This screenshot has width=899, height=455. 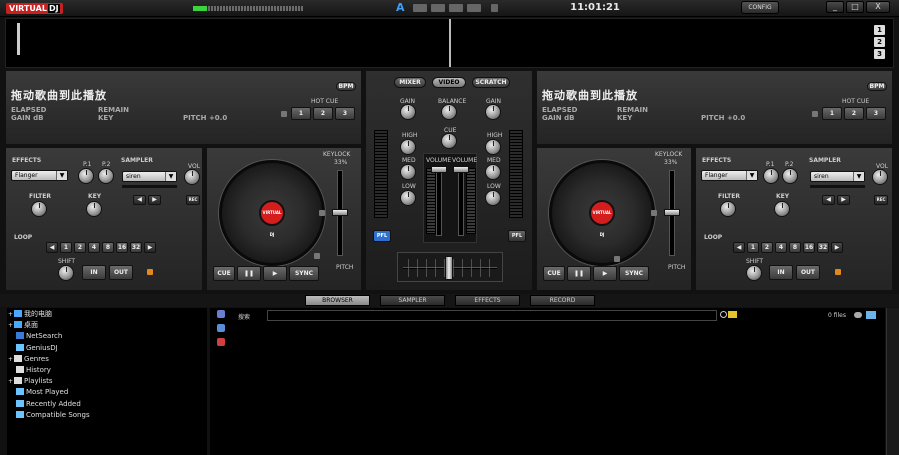 What do you see at coordinates (408, 147) in the screenshot?
I see `mixer-high-left-knob` at bounding box center [408, 147].